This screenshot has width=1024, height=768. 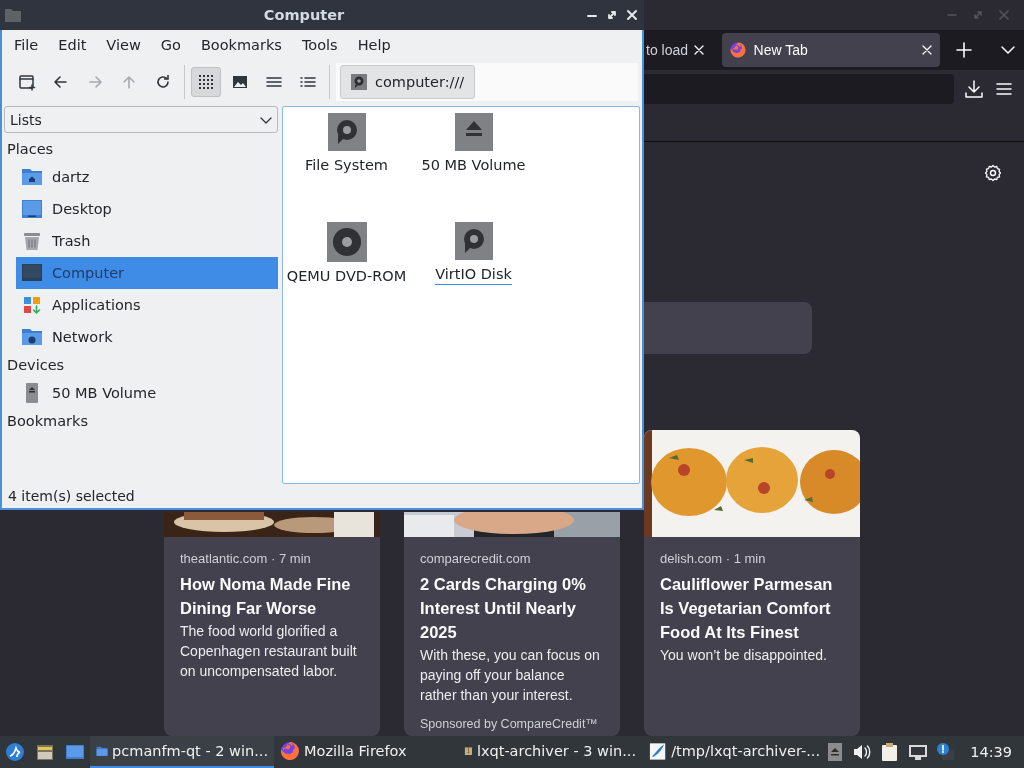 I want to click on sponsor-label: Sponsored by CompareCredit™, so click(x=509, y=724).